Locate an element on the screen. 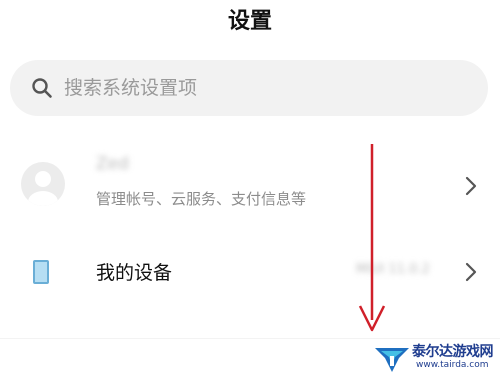  avatar-icon is located at coordinates (43, 184).